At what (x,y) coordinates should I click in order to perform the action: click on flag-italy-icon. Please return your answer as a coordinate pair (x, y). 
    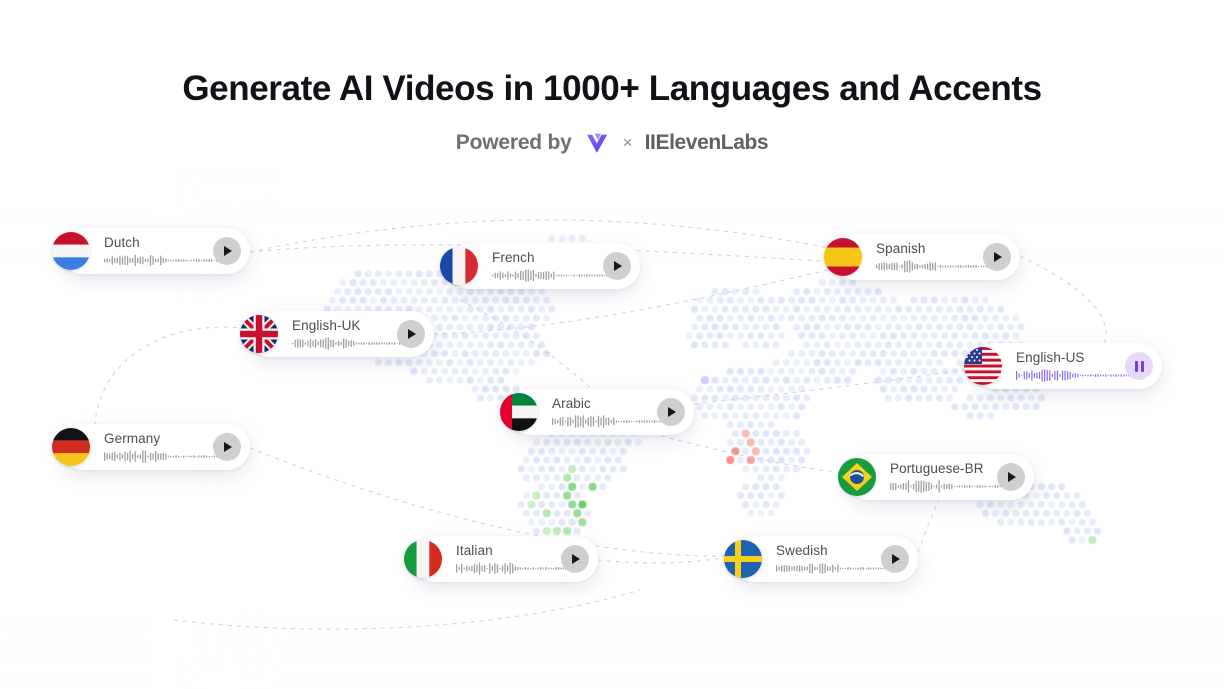
    Looking at the image, I should click on (423, 559).